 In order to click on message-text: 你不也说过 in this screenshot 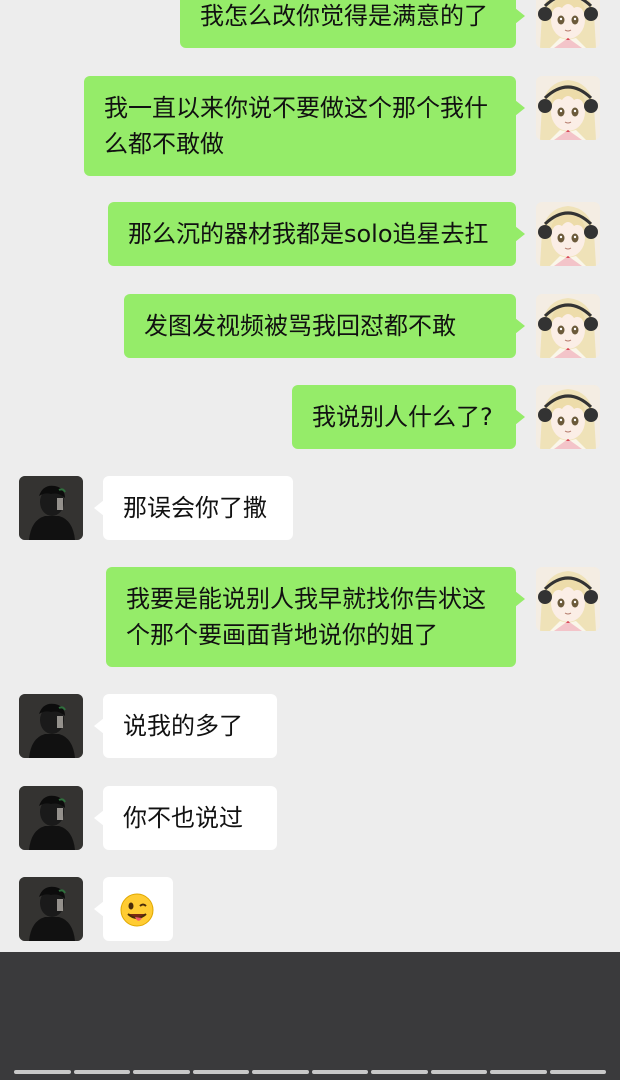, I will do `click(183, 818)`.